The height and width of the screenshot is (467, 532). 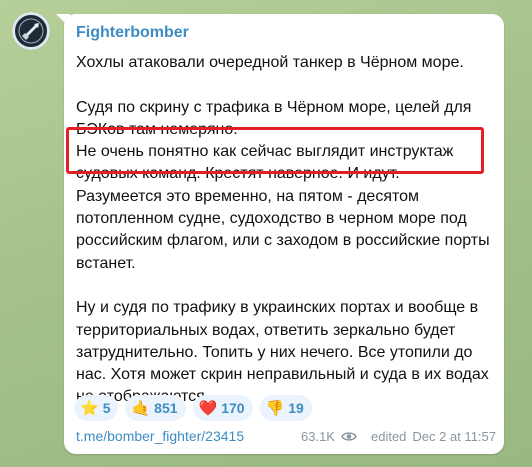 I want to click on heart-icon: ❤️, so click(x=208, y=408).